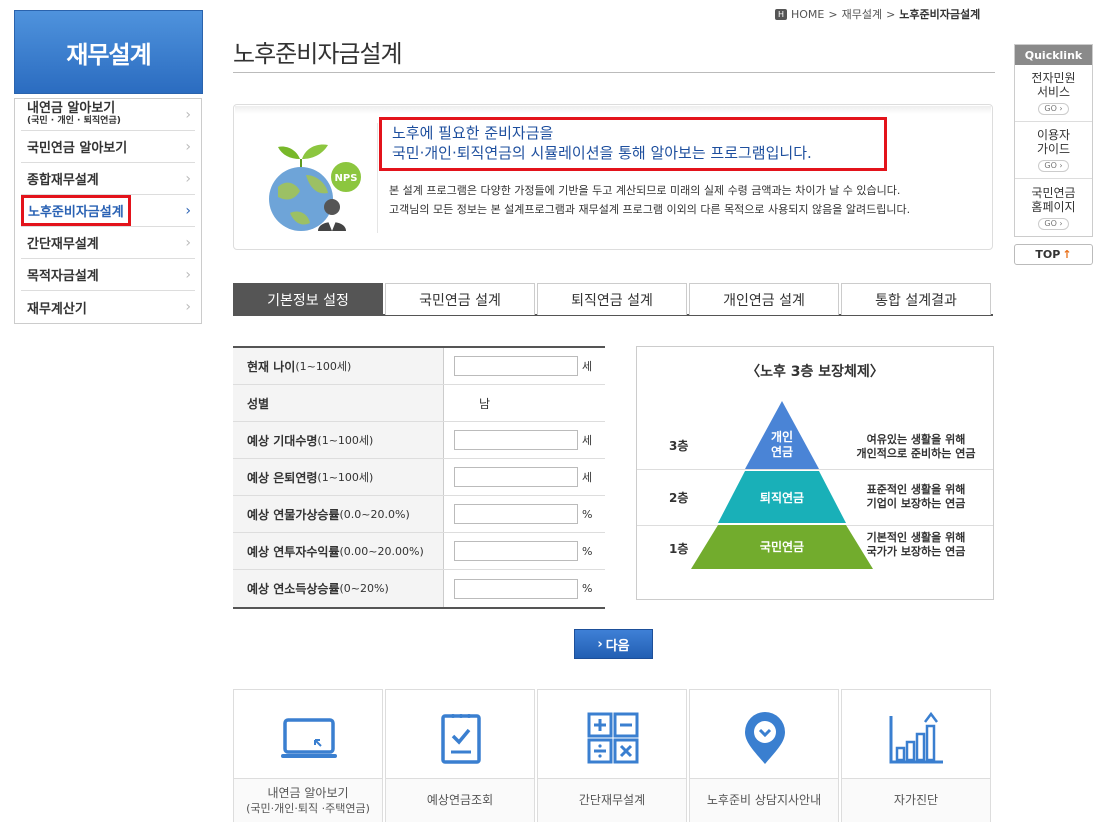 The image size is (1103, 835). What do you see at coordinates (77, 148) in the screenshot?
I see `sidebar-item-label: 국민연금 알아보기` at bounding box center [77, 148].